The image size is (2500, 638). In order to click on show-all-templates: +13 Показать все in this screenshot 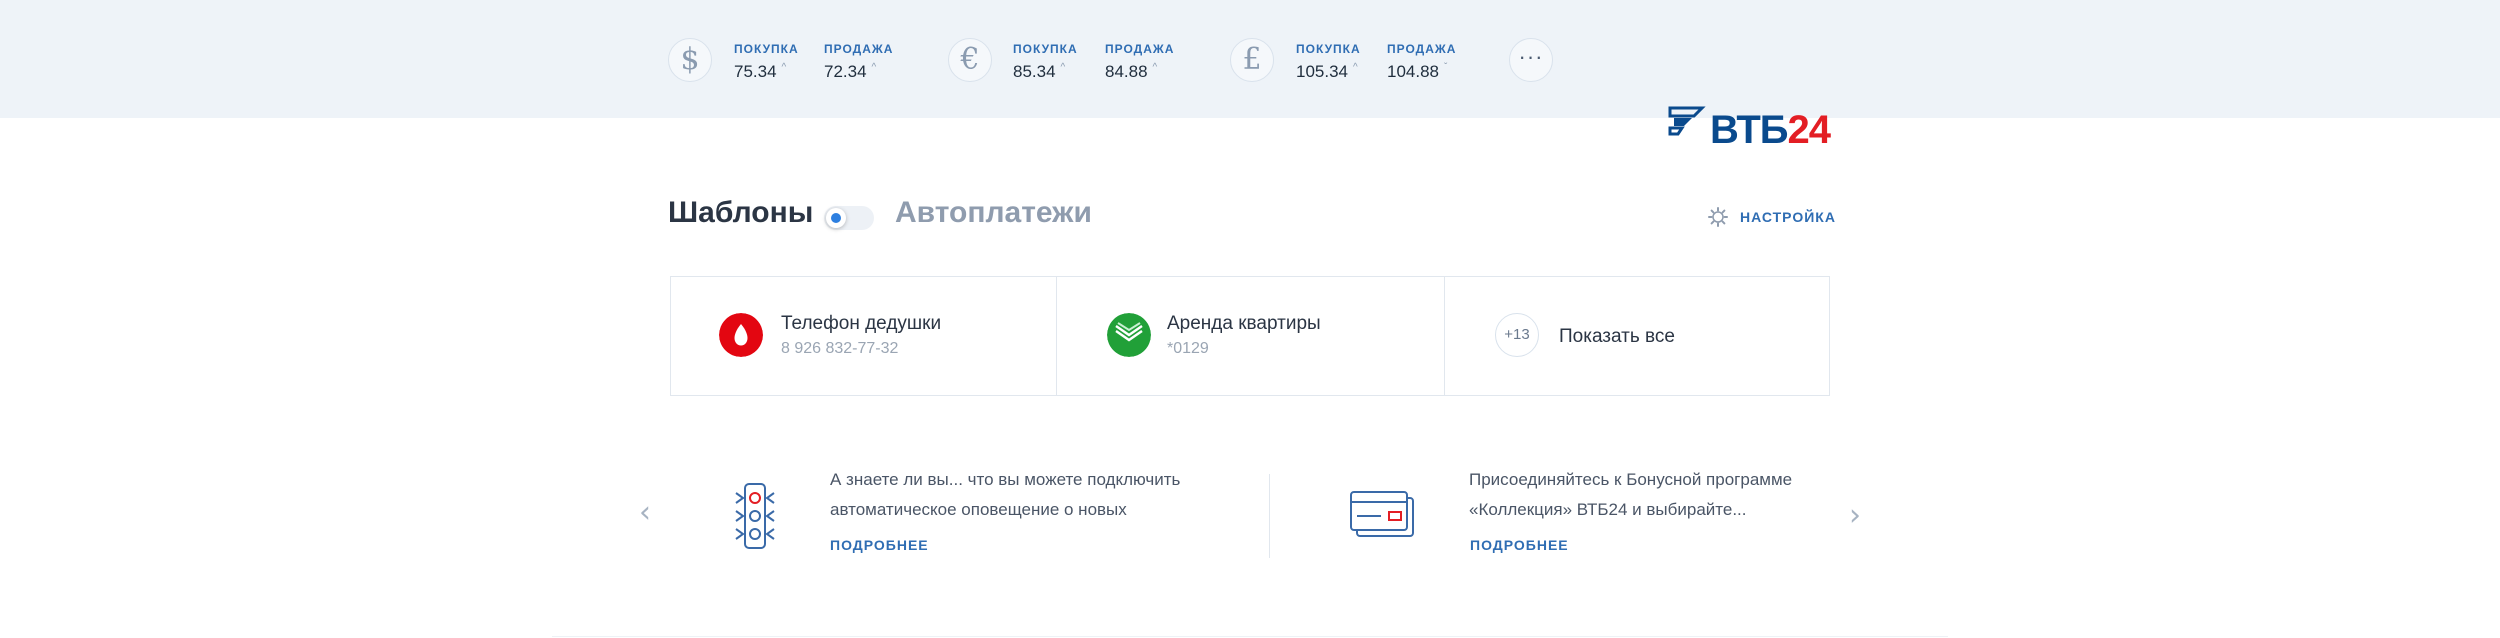, I will do `click(1636, 336)`.